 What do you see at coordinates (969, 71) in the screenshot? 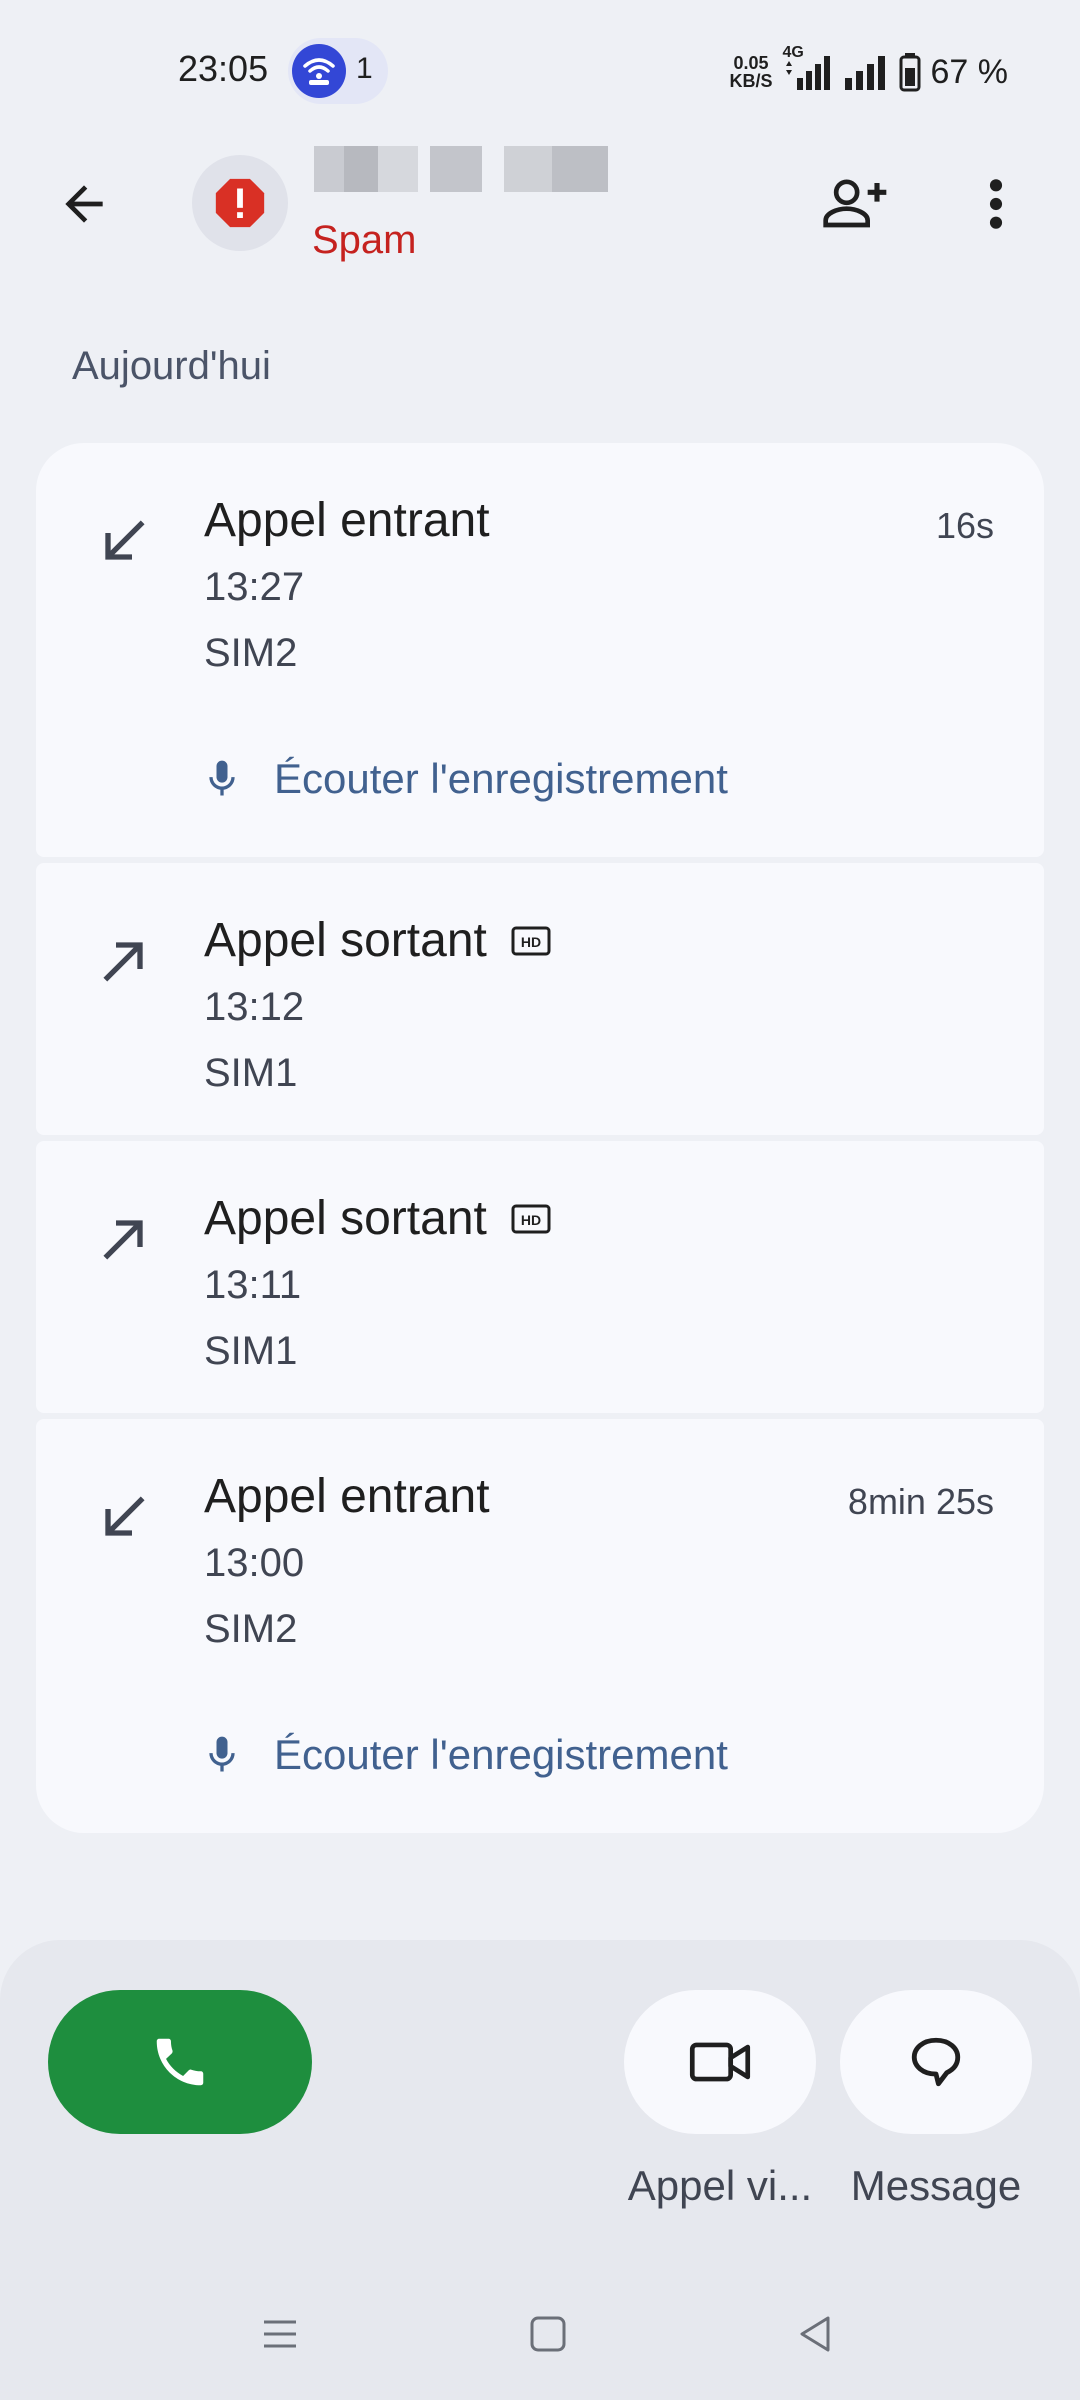
I see `battery-percent: 67 %` at bounding box center [969, 71].